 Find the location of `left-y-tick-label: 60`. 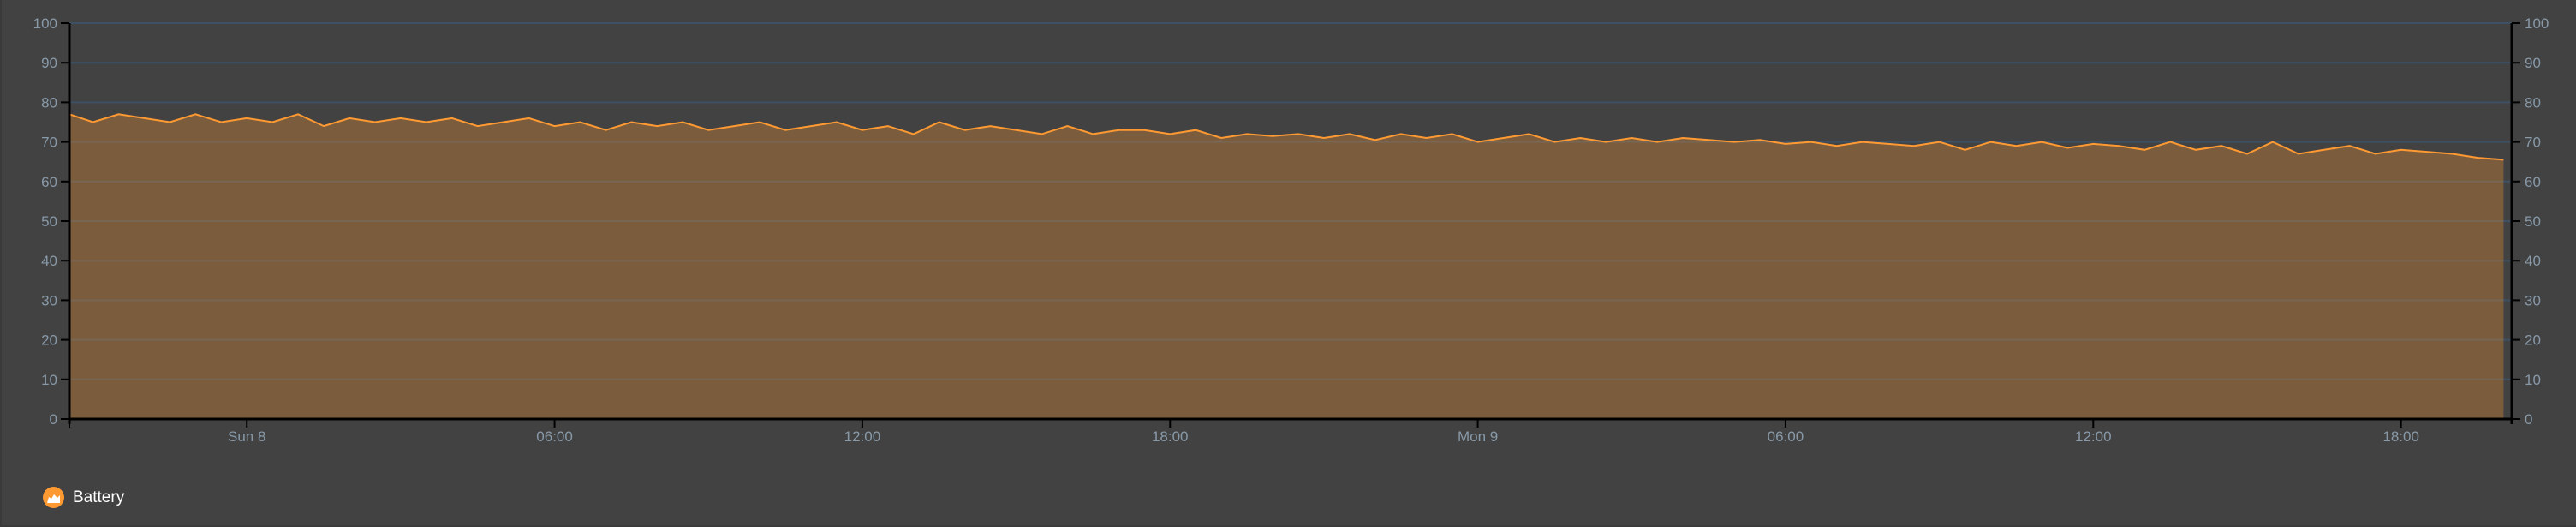

left-y-tick-label: 60 is located at coordinates (49, 182).